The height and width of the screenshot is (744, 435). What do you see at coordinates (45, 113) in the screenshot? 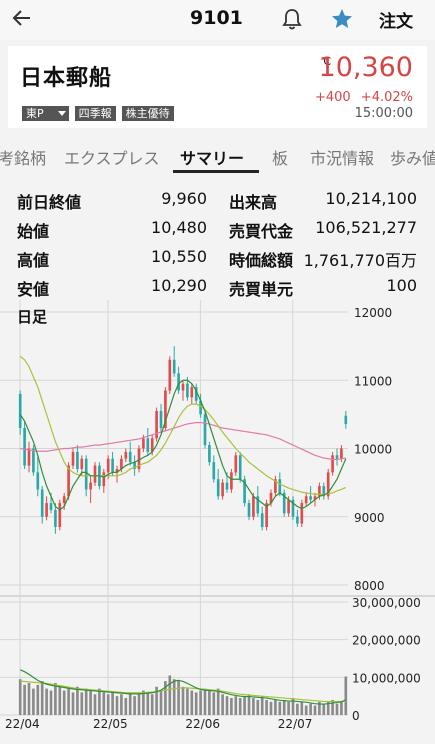
I see `market-dropdown: 東P` at bounding box center [45, 113].